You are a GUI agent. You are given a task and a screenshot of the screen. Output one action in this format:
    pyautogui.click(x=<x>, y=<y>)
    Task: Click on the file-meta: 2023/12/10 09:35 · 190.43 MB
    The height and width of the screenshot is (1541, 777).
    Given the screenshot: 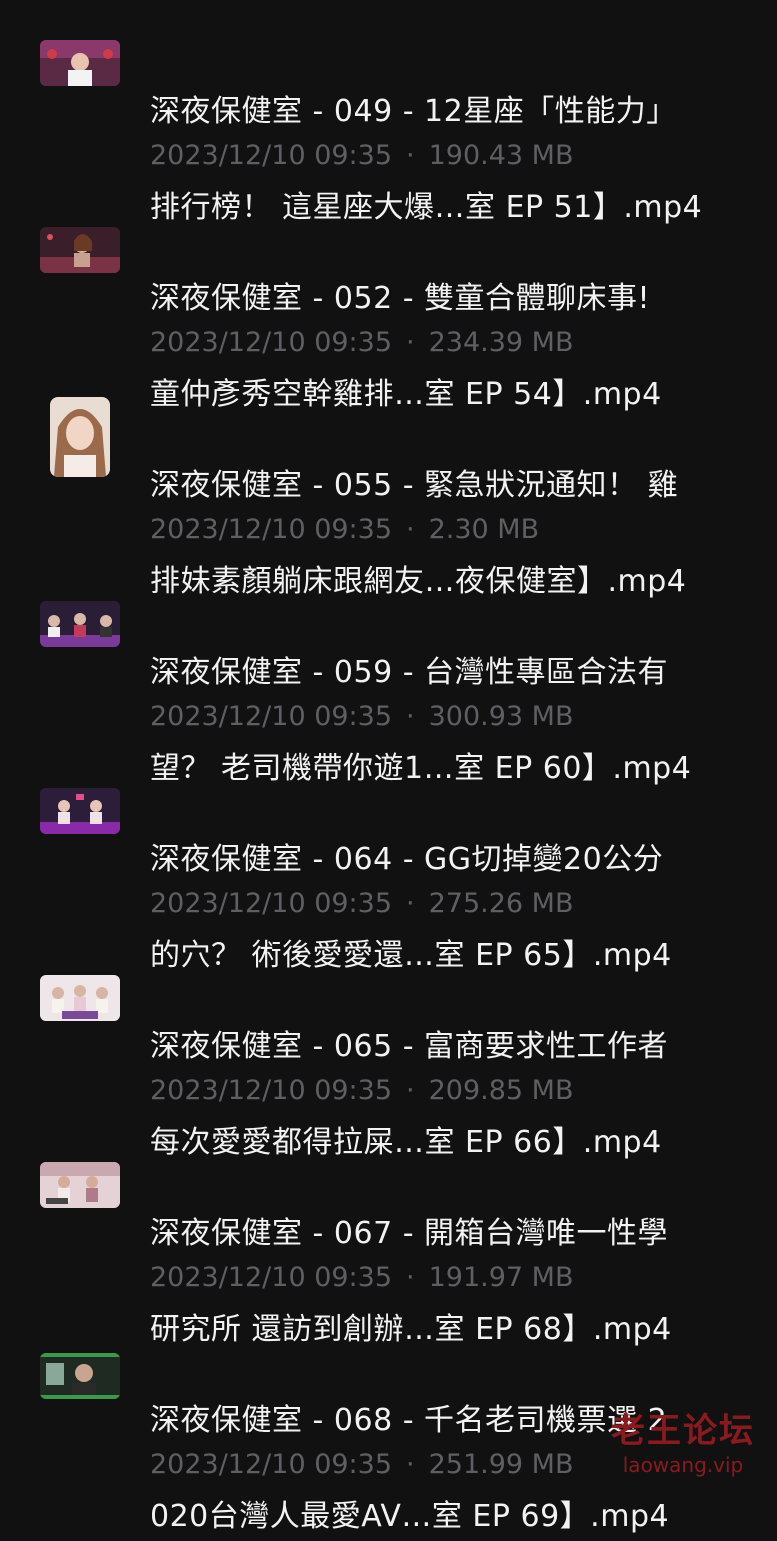 What is the action you would take?
    pyautogui.click(x=361, y=156)
    